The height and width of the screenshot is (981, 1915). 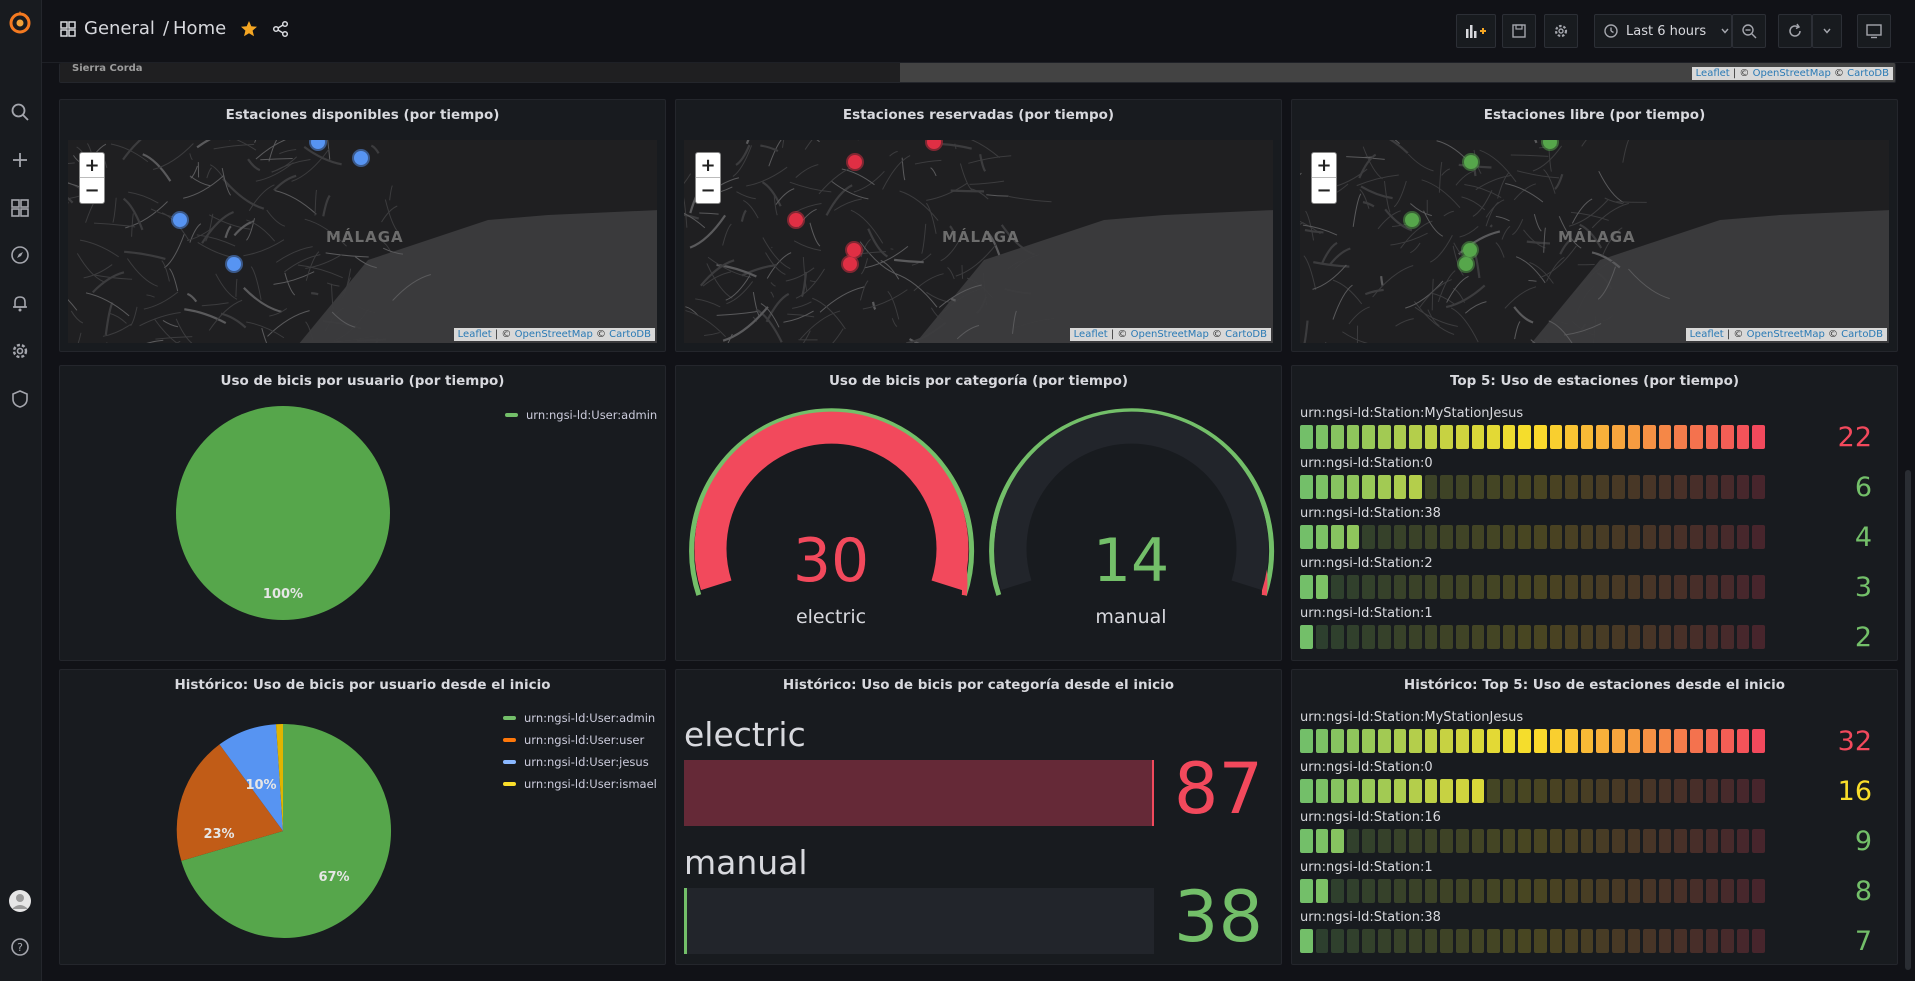 What do you see at coordinates (249, 29) in the screenshot?
I see `star-icon` at bounding box center [249, 29].